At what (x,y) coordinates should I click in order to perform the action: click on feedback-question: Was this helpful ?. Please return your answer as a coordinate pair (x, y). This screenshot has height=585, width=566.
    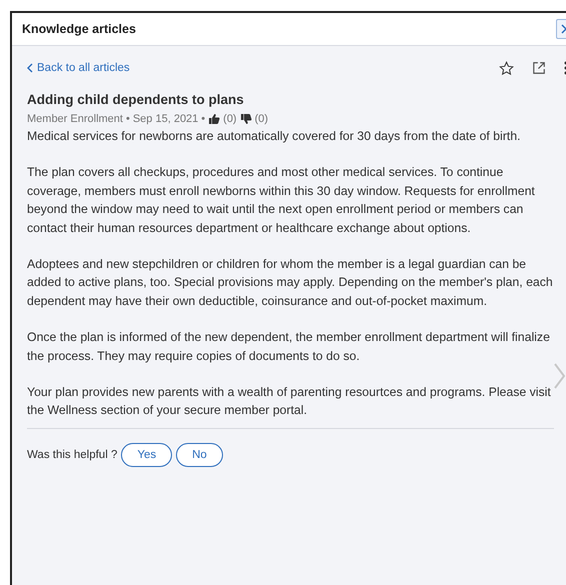
    Looking at the image, I should click on (72, 454).